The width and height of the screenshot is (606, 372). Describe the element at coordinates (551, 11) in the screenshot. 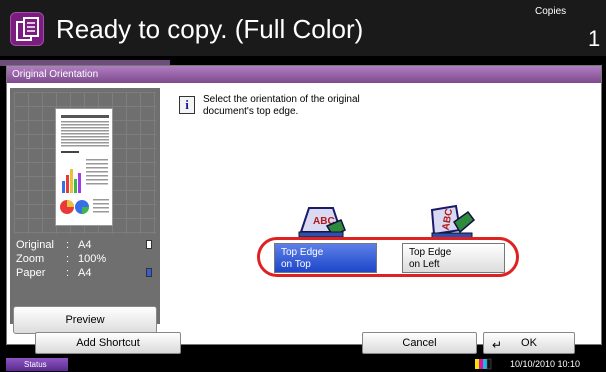

I see `copies-label: Copies` at that location.